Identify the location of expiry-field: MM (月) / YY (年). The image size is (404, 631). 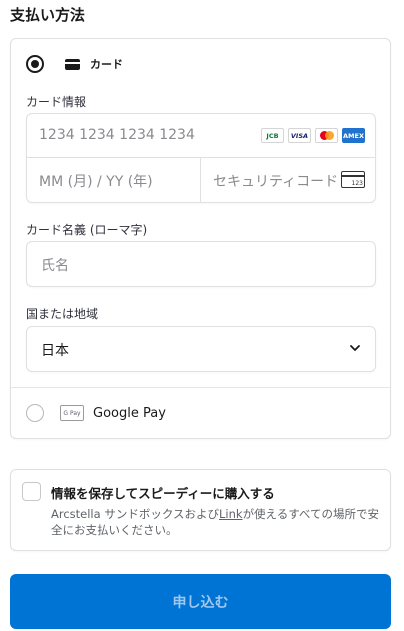
(114, 180).